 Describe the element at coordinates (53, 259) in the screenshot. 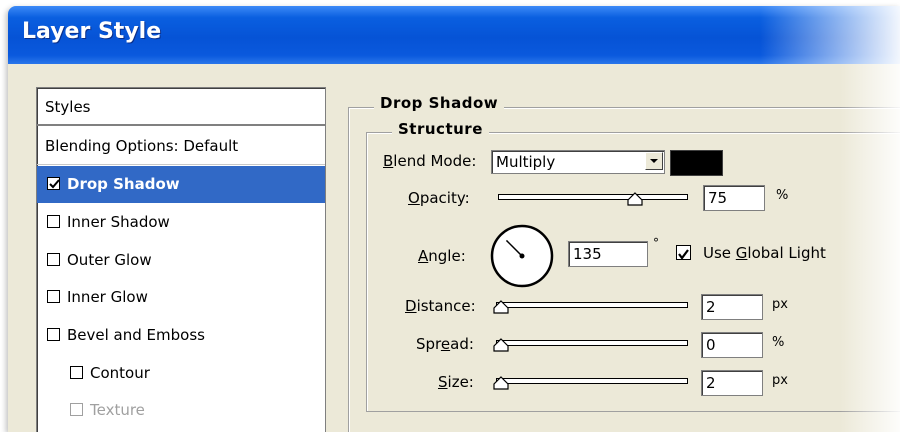

I see `outer-glow-checkbox` at that location.